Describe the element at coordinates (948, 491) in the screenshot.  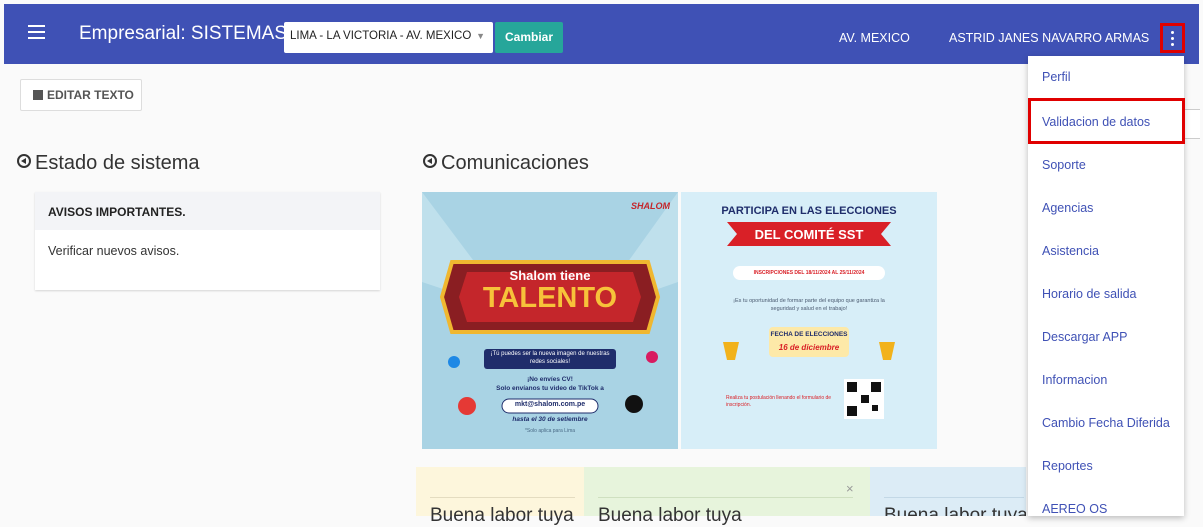
I see `bottom-card-3: Buena labor tuya` at that location.